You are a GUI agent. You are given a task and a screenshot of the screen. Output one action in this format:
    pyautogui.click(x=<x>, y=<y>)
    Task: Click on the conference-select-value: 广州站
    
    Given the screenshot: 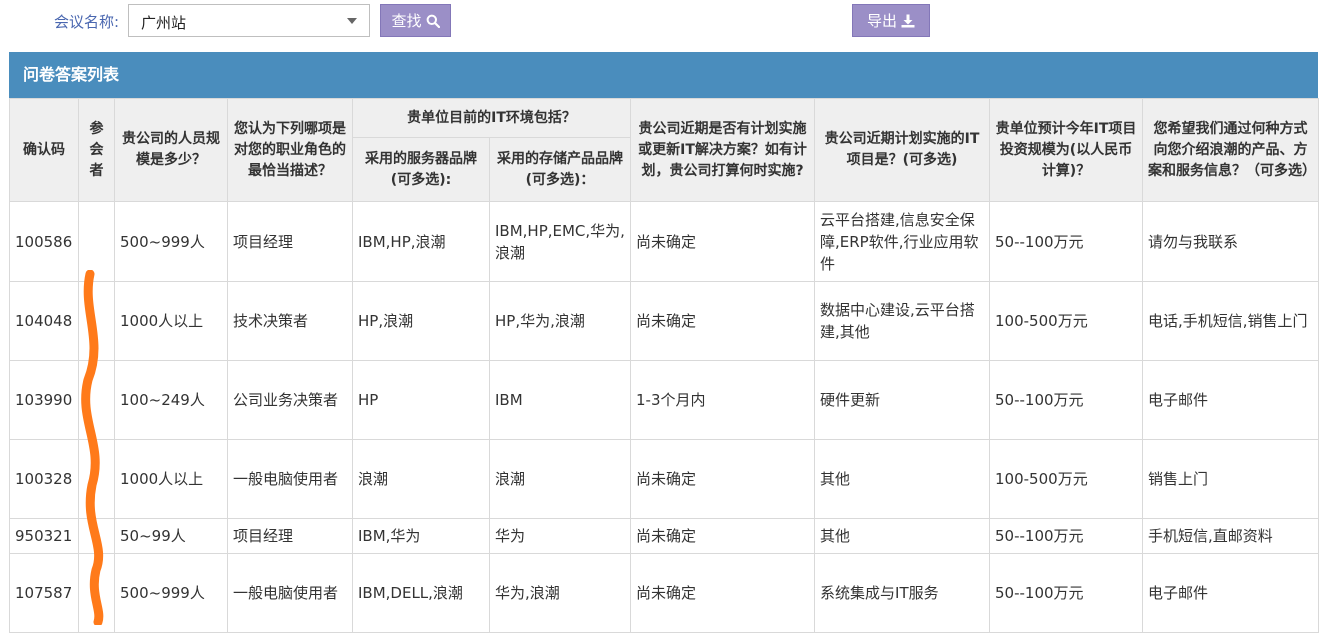 What is the action you would take?
    pyautogui.click(x=164, y=23)
    